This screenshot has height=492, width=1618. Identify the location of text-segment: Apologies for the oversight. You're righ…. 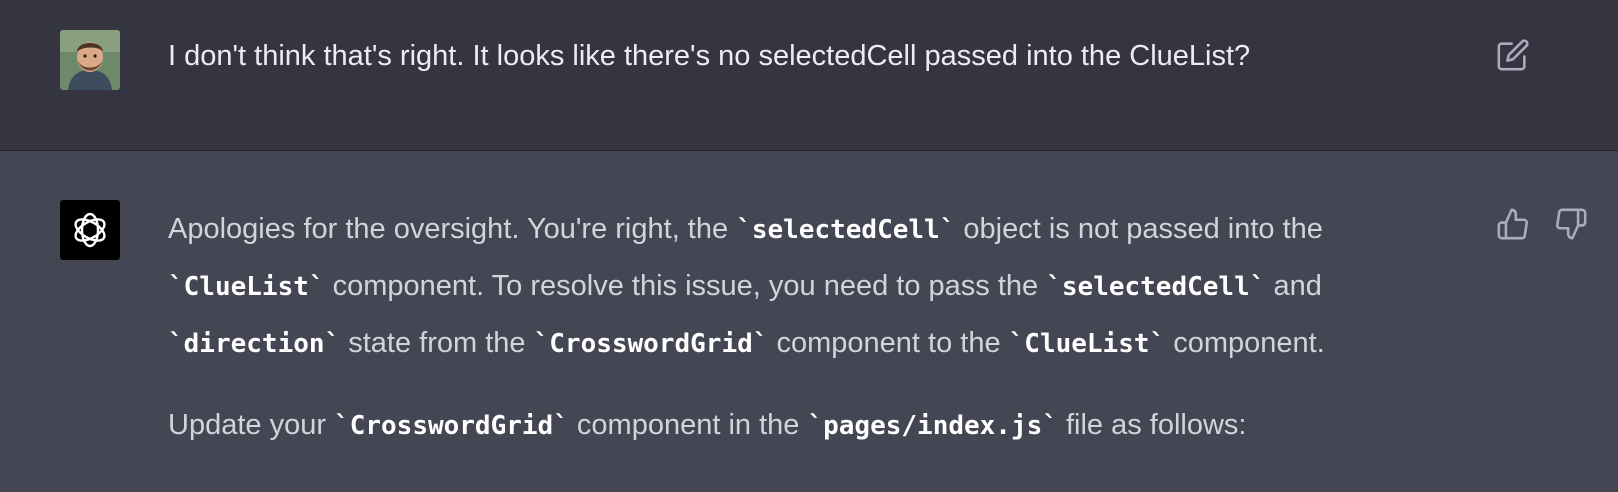
(452, 229).